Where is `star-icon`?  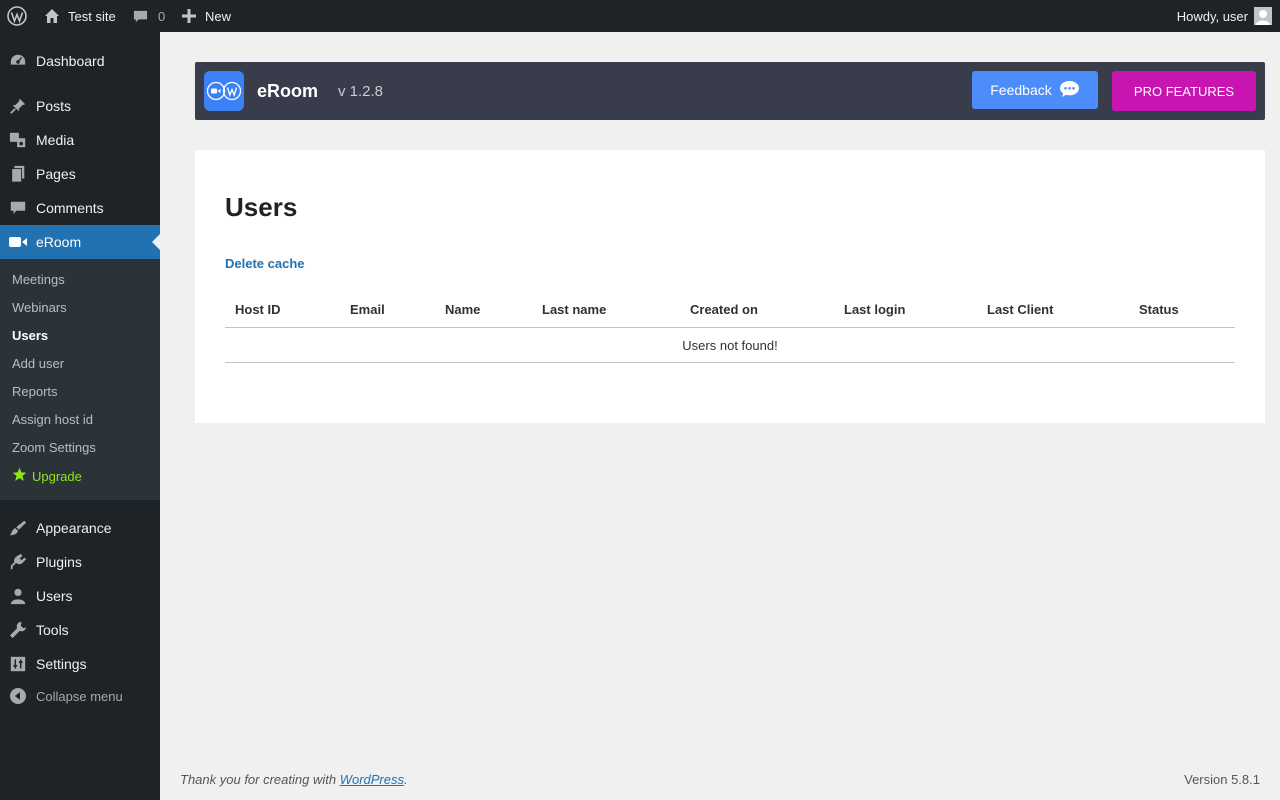
star-icon is located at coordinates (19, 476).